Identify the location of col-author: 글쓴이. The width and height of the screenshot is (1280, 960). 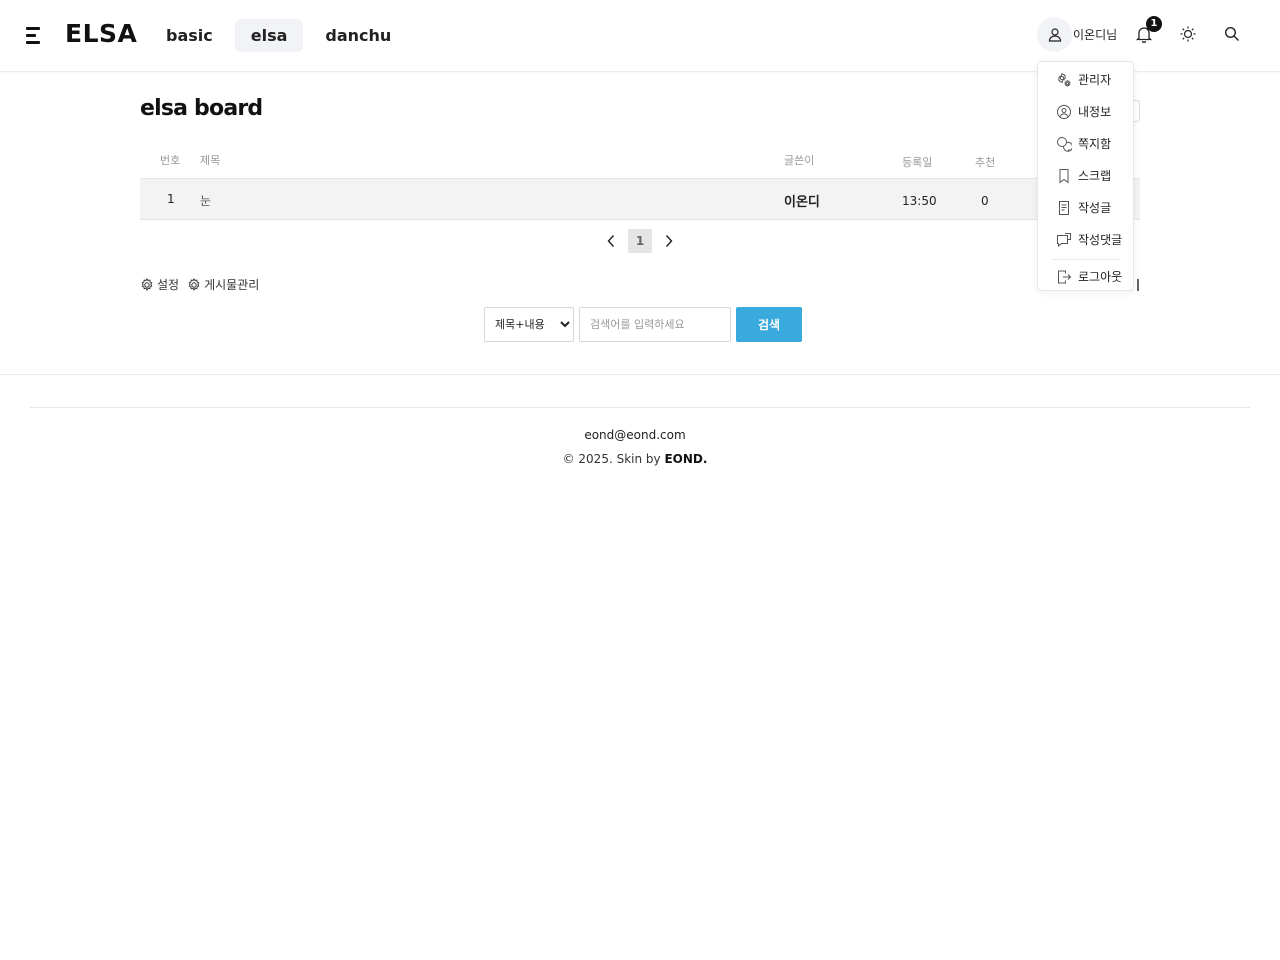
(799, 160).